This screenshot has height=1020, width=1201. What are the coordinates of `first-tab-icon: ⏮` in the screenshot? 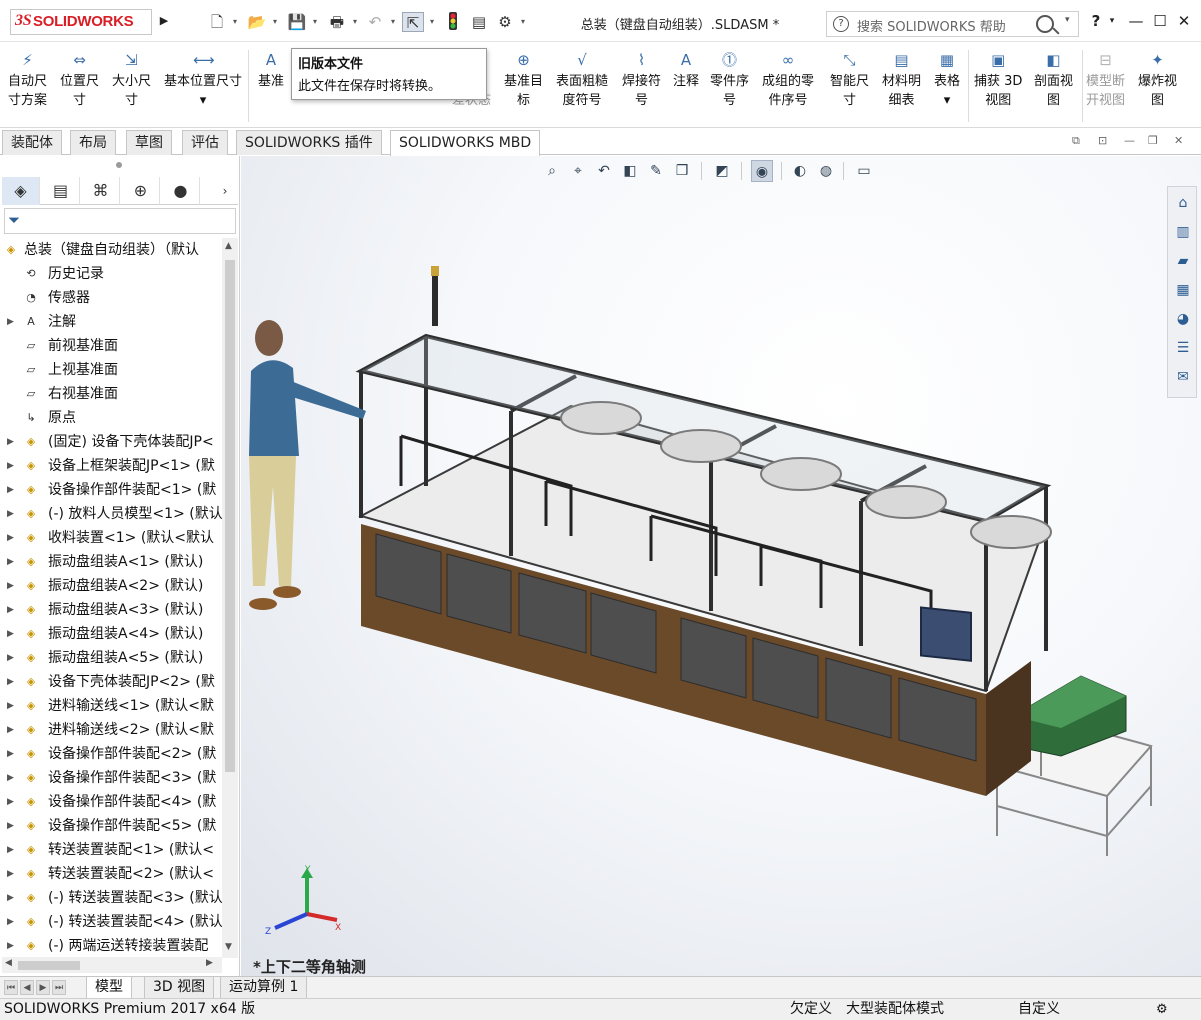 It's located at (11, 987).